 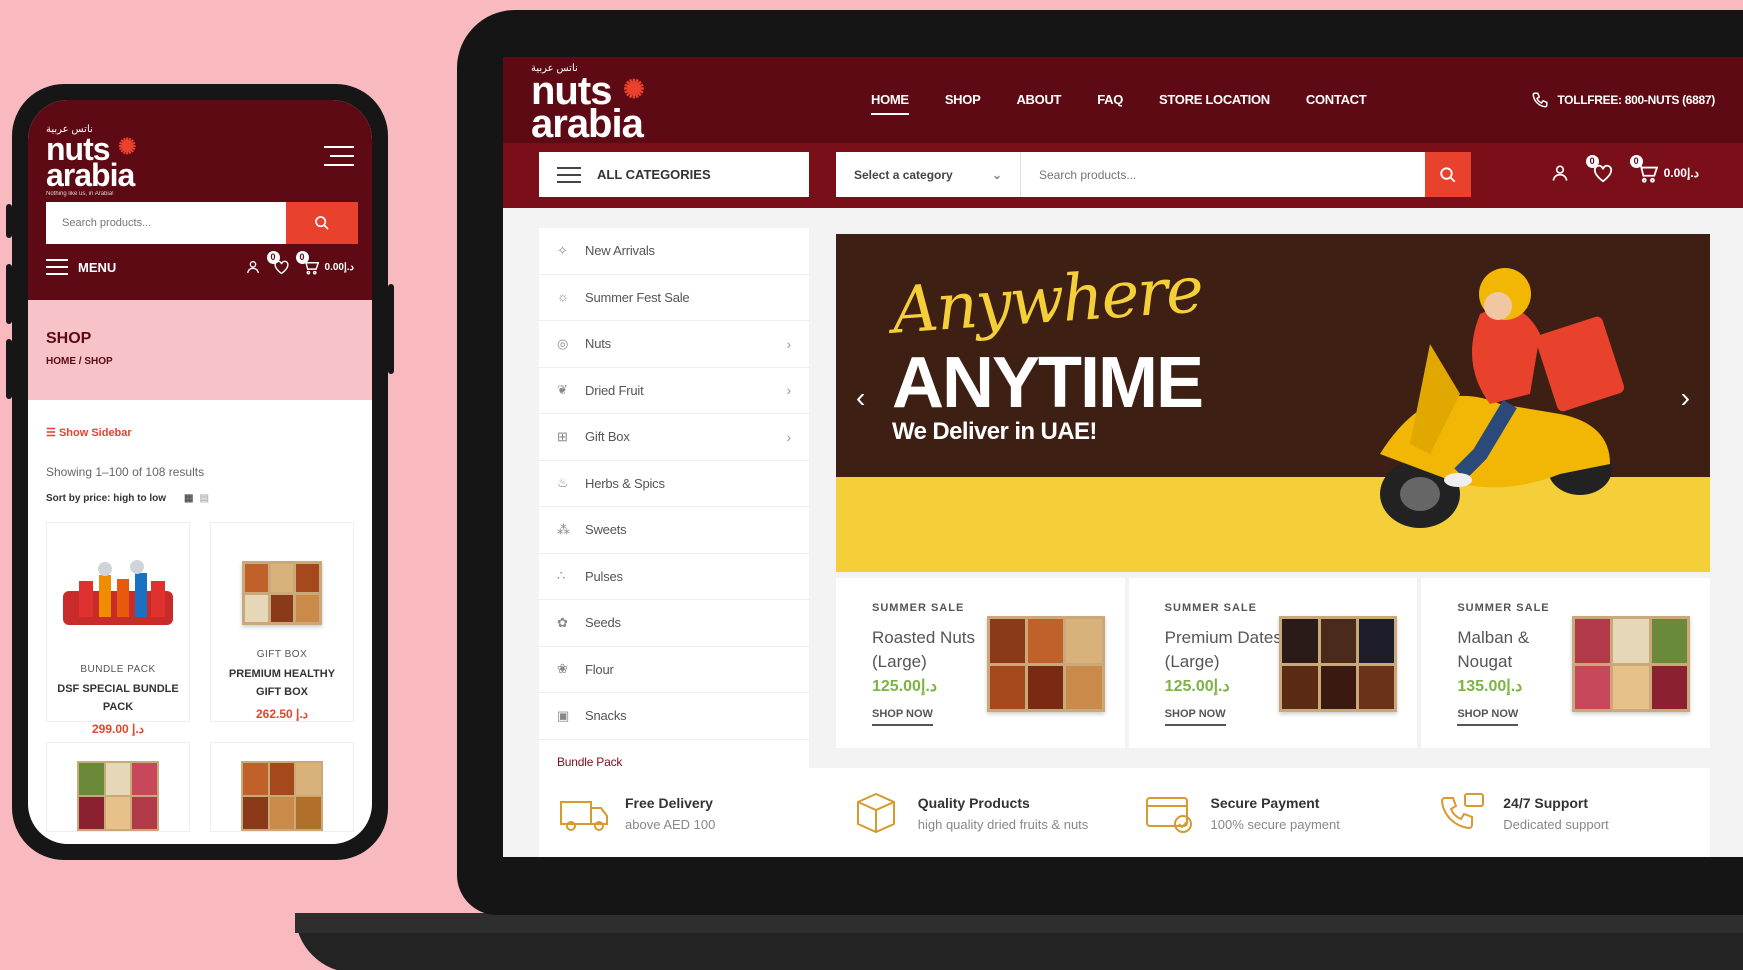 What do you see at coordinates (200, 432) in the screenshot?
I see `show-sidebar-button: ☰ Show Sidebar` at bounding box center [200, 432].